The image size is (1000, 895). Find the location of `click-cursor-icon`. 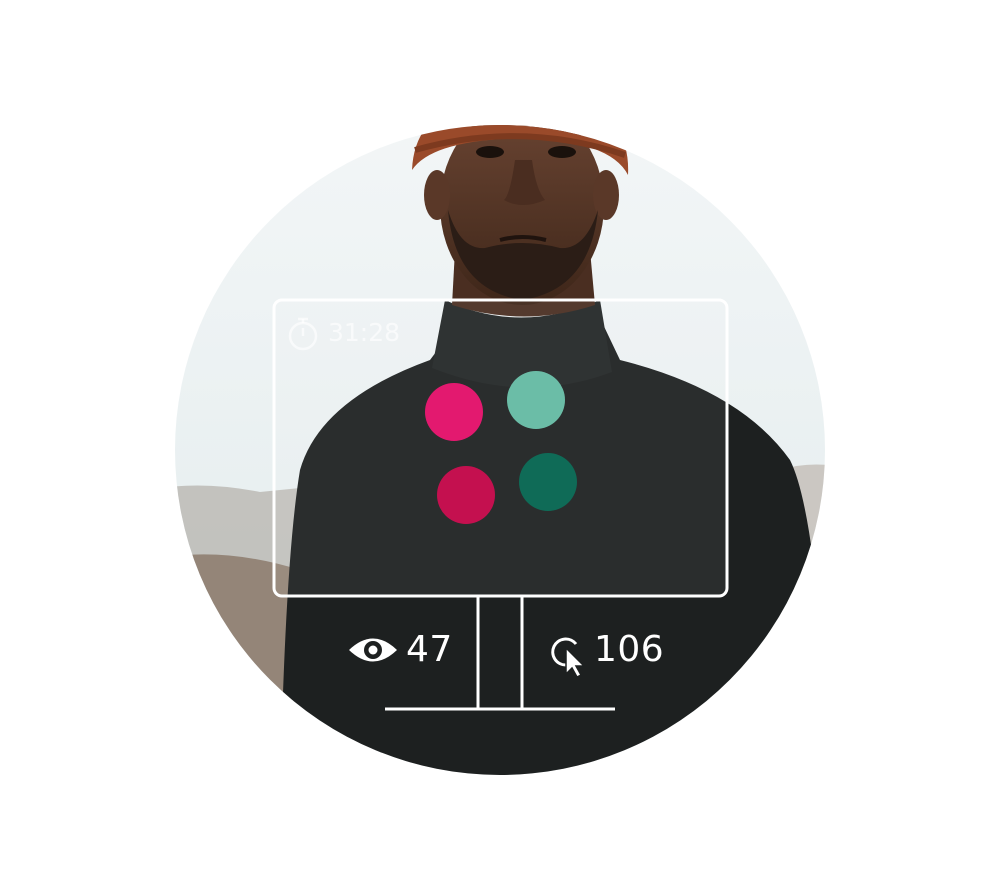

click-cursor-icon is located at coordinates (568, 657).